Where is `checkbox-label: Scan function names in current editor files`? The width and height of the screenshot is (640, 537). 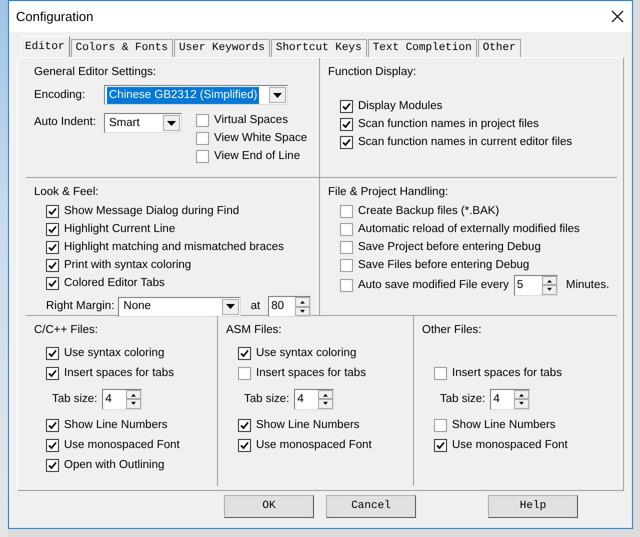
checkbox-label: Scan function names in current editor files is located at coordinates (465, 142).